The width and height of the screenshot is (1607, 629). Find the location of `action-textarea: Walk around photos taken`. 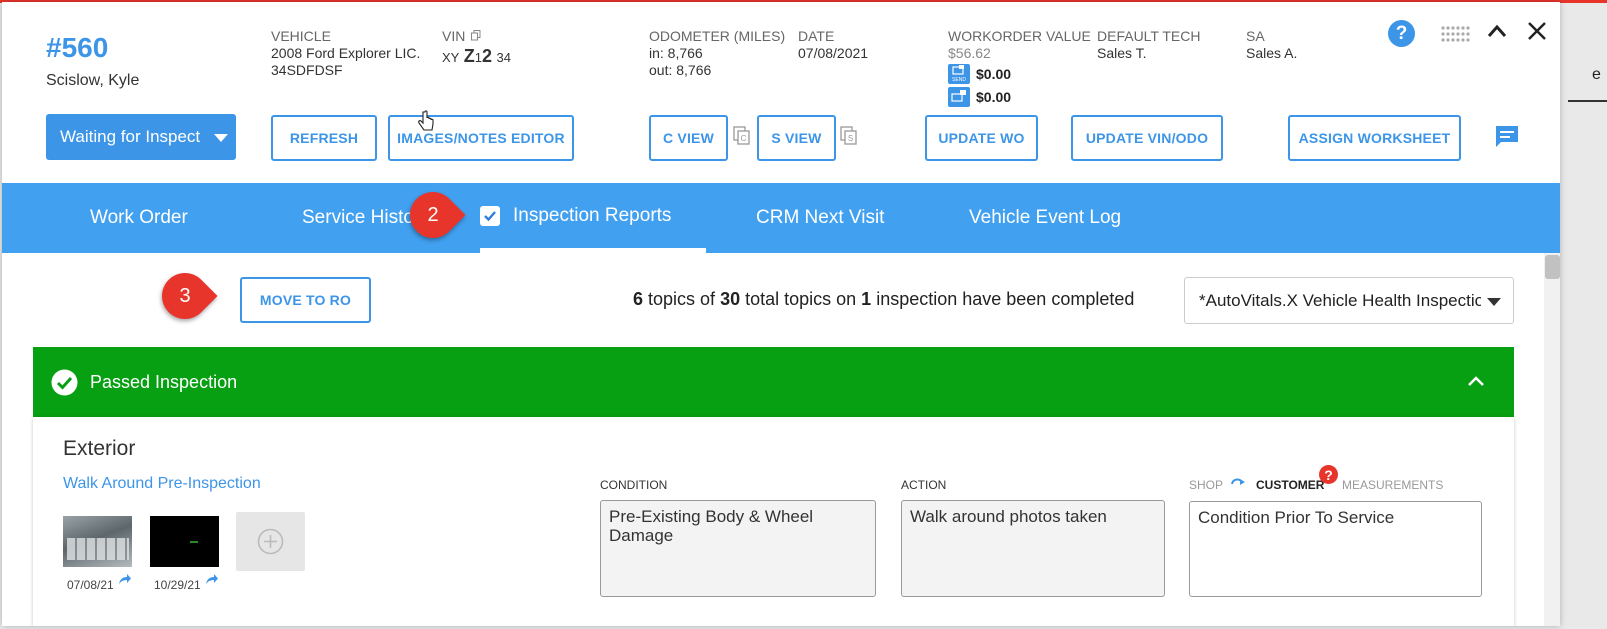

action-textarea: Walk around photos taken is located at coordinates (1033, 548).